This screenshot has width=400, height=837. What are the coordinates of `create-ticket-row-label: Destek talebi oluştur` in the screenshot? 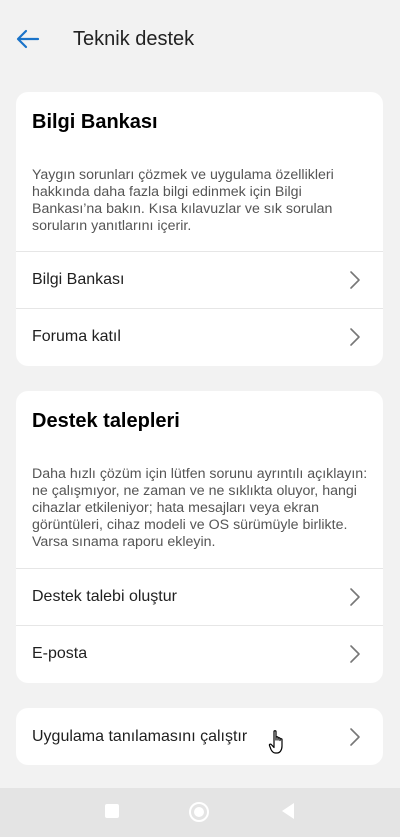 It's located at (104, 596).